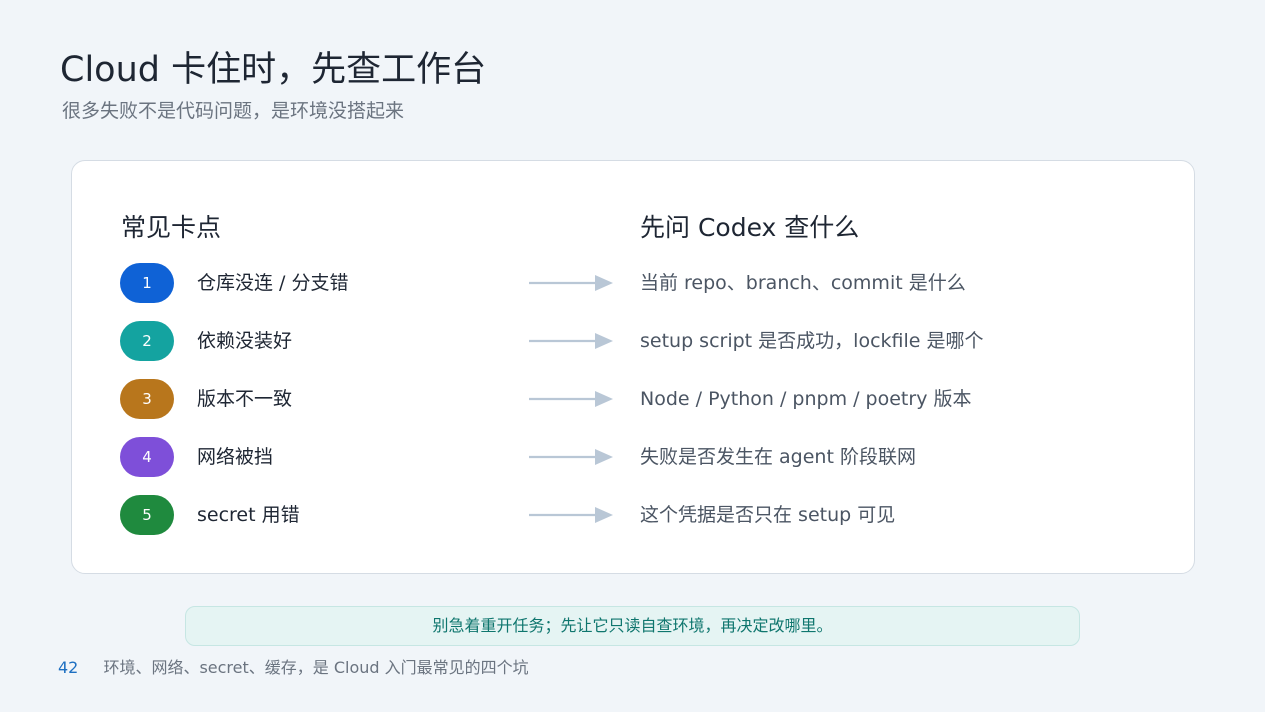 The height and width of the screenshot is (712, 1265). What do you see at coordinates (768, 515) in the screenshot?
I see `check-question: 这个凭据是否只在 setup 可见` at bounding box center [768, 515].